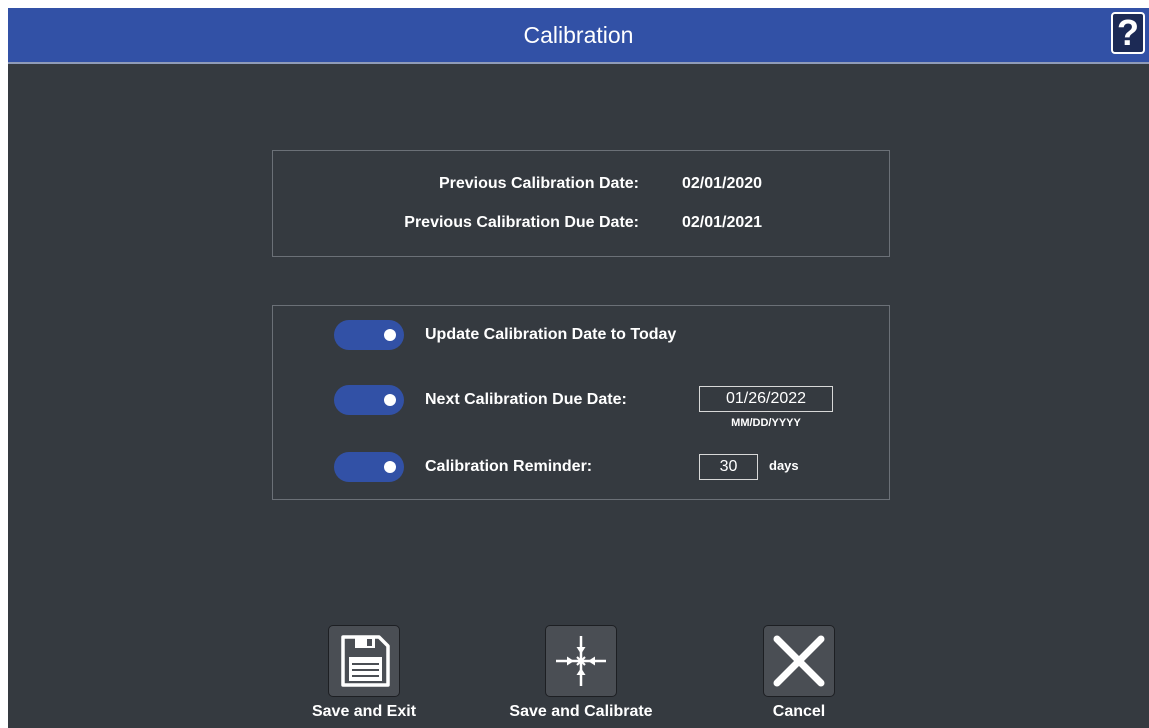 The height and width of the screenshot is (728, 1149). I want to click on update-today-toggle, so click(369, 335).